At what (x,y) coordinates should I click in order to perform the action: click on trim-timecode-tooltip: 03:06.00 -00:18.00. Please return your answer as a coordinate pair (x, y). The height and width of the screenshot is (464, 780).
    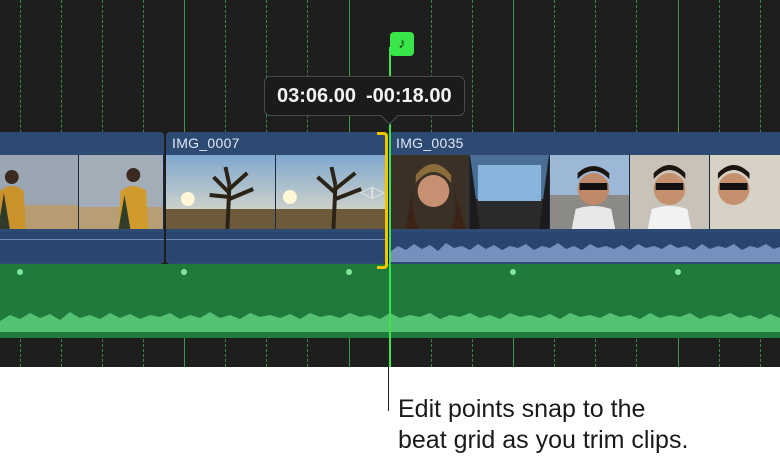
    Looking at the image, I should click on (364, 96).